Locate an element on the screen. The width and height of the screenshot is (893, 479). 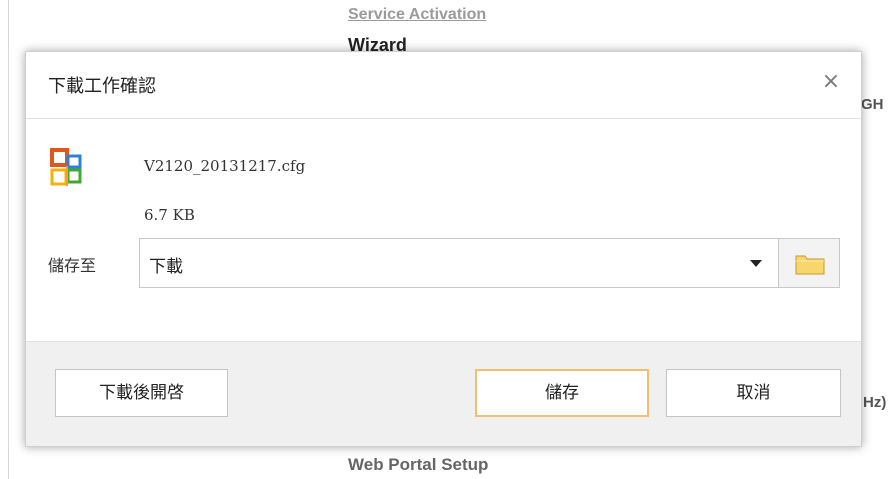
dialog-title: 下載工作確認 is located at coordinates (102, 86).